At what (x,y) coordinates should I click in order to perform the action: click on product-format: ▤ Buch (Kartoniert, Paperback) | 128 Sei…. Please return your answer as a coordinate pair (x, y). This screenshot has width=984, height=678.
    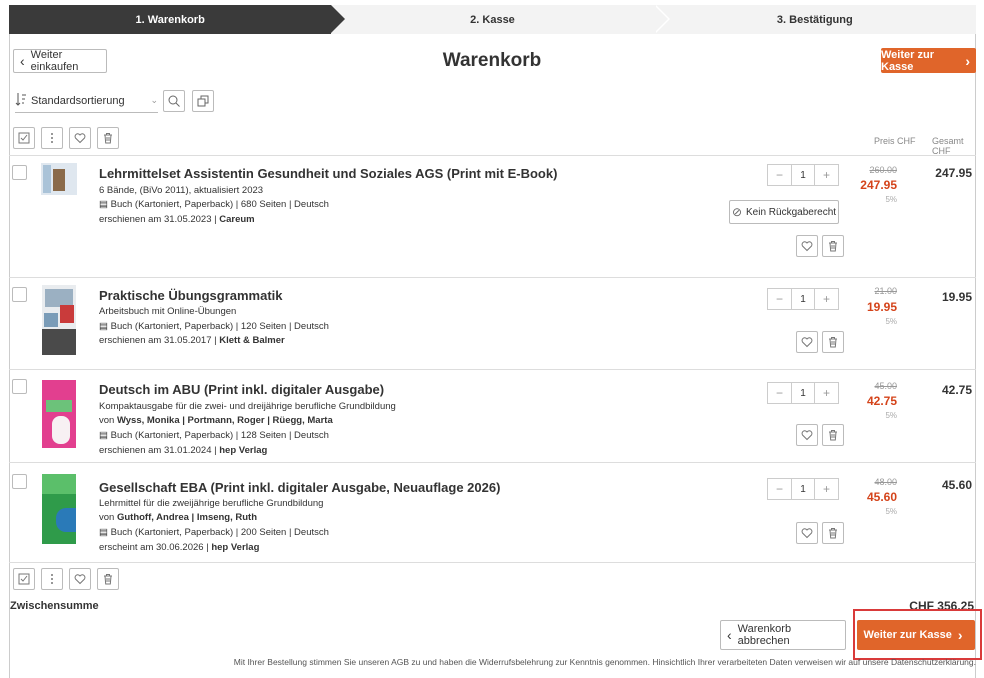
    Looking at the image, I should click on (214, 435).